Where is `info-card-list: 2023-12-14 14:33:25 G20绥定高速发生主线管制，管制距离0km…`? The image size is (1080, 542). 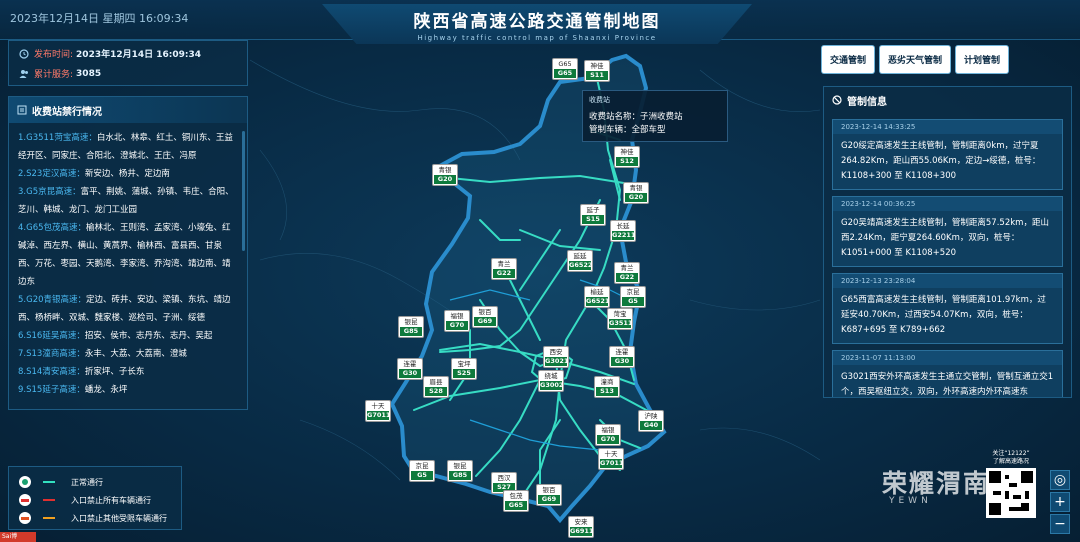 info-card-list: 2023-12-14 14:33:25 G20绥定高速发生主线管制，管制距离0km… is located at coordinates (947, 258).